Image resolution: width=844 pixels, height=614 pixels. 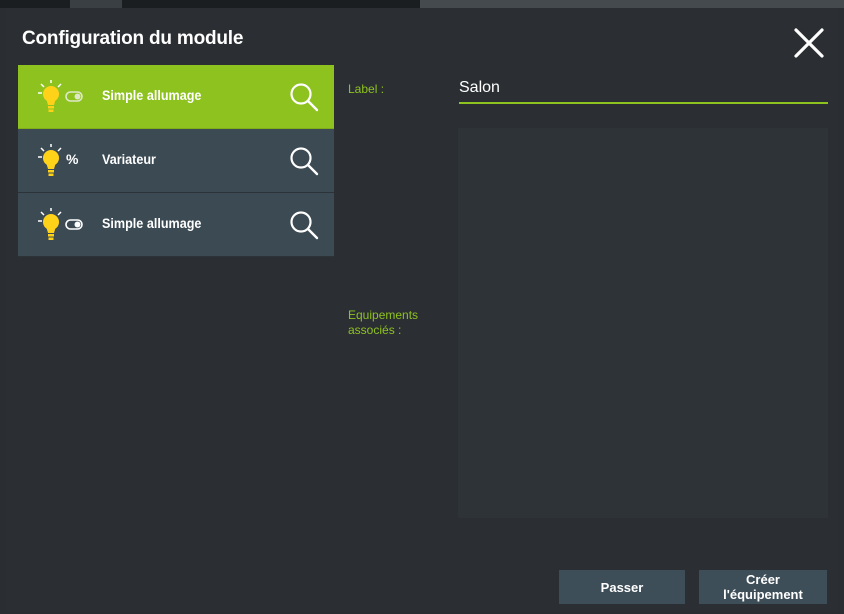 What do you see at coordinates (366, 89) in the screenshot?
I see `label-field-caption: Label :` at bounding box center [366, 89].